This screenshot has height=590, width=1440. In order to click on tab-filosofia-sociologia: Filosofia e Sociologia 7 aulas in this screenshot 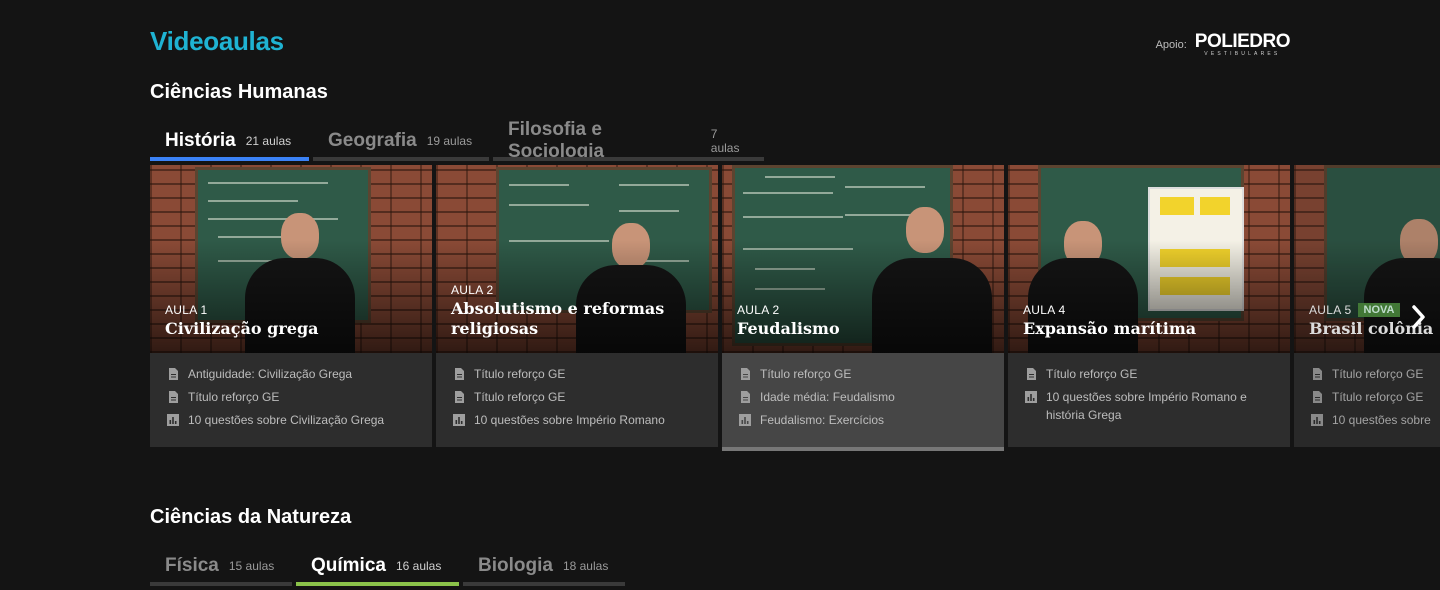, I will do `click(628, 140)`.